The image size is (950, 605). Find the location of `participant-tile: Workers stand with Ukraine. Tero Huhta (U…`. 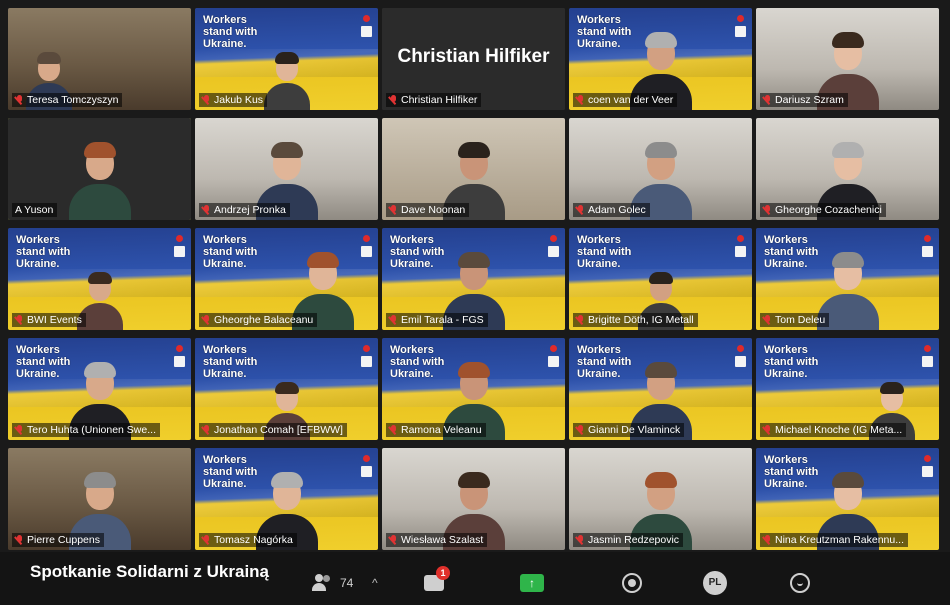

participant-tile: Workers stand with Ukraine. Tero Huhta (U… is located at coordinates (99, 389).